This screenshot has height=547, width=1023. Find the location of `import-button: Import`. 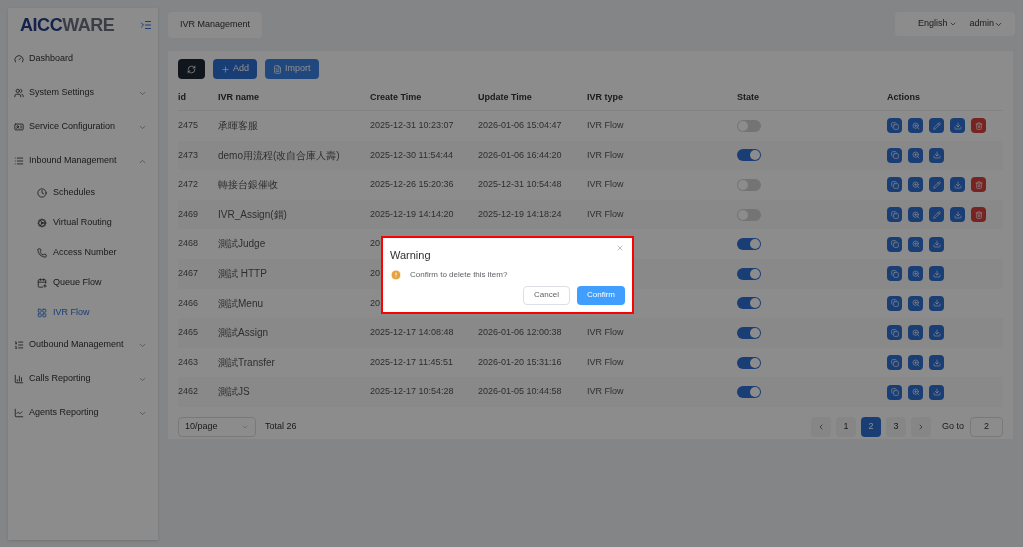

import-button: Import is located at coordinates (292, 69).